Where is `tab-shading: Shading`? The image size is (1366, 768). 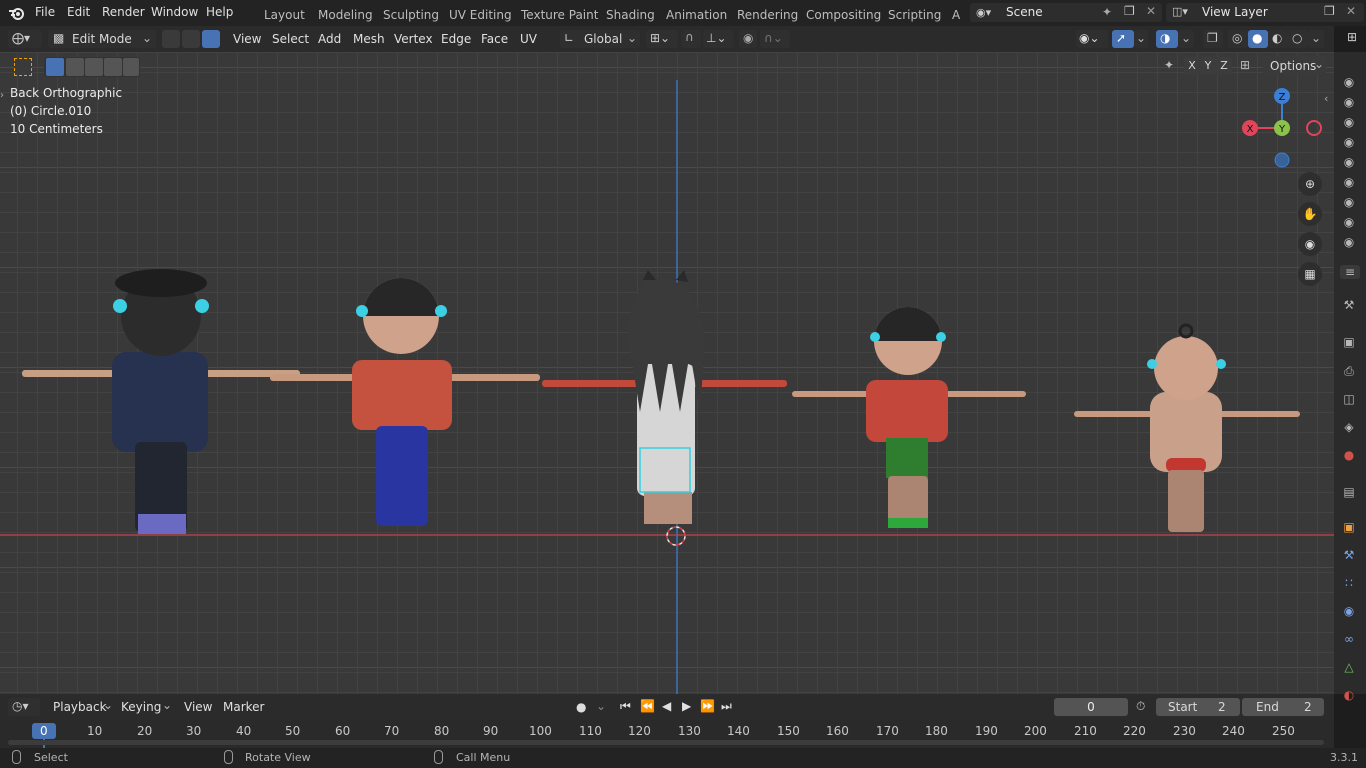 tab-shading: Shading is located at coordinates (630, 15).